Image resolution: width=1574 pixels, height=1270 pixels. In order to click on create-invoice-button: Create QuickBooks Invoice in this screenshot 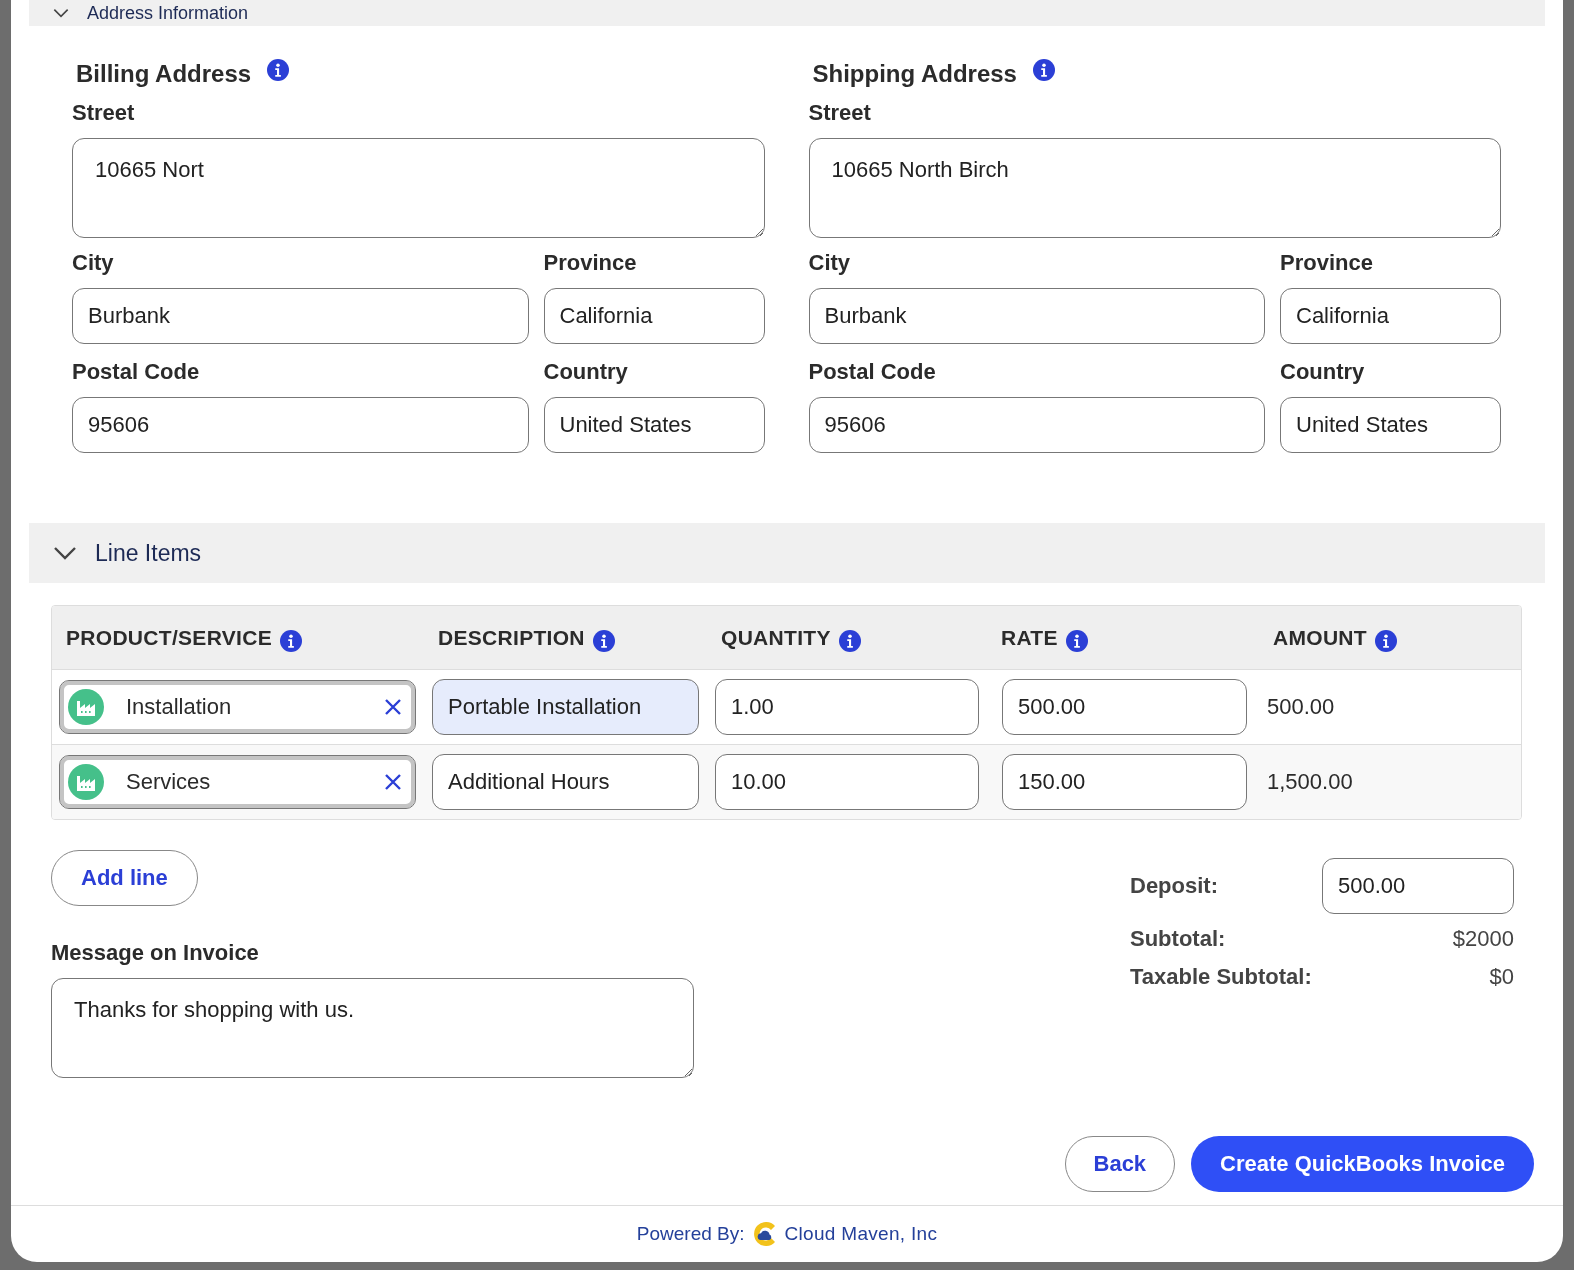, I will do `click(1362, 1164)`.